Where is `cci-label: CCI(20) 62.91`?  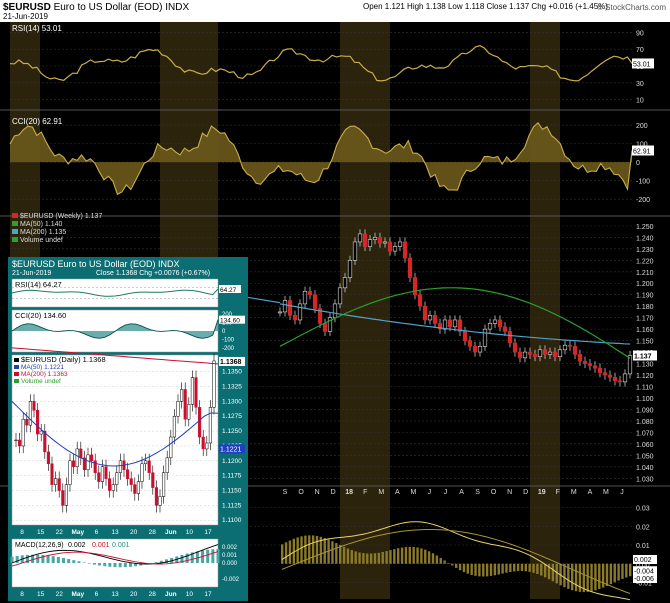
cci-label: CCI(20) 62.91 is located at coordinates (37, 121).